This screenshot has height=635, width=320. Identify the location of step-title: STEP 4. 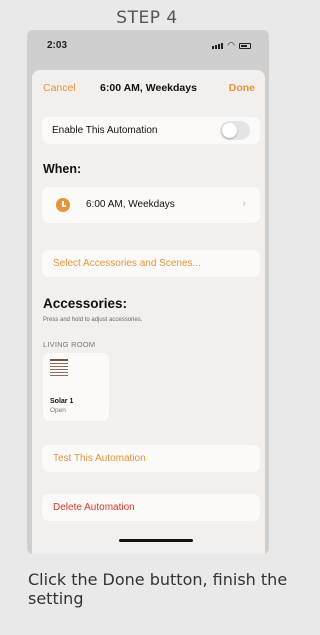
(147, 18).